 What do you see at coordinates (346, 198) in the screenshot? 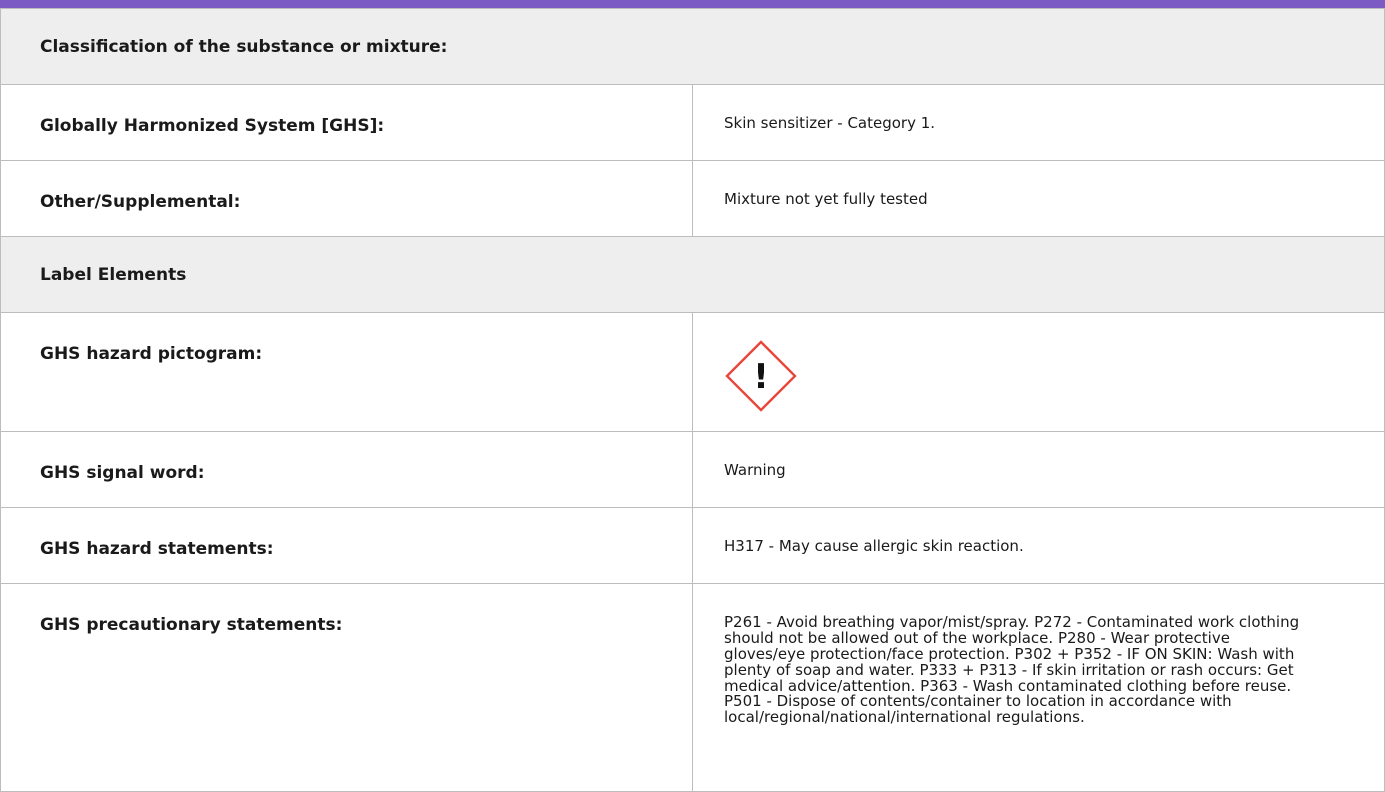
I see `other-supplemental-label: Other/Supplemental:` at bounding box center [346, 198].